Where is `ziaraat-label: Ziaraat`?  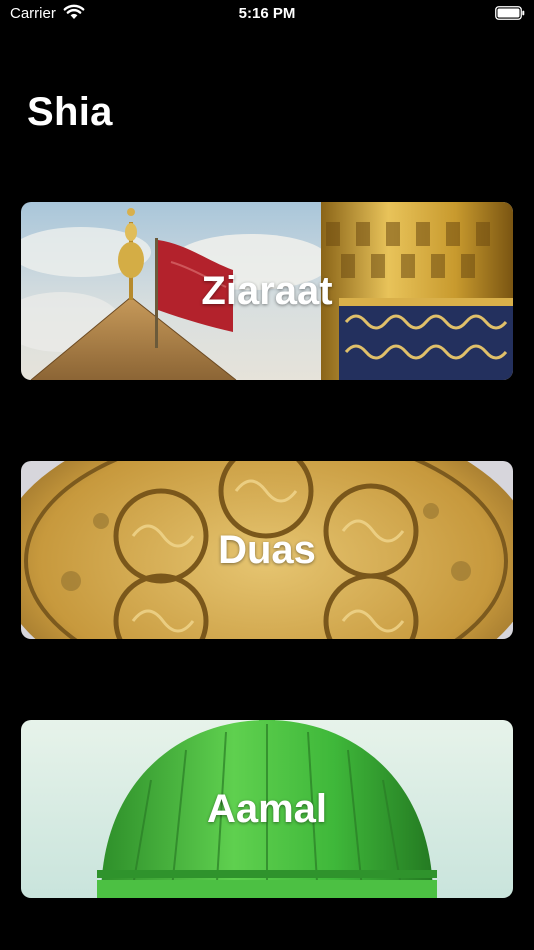 ziaraat-label: Ziaraat is located at coordinates (267, 290).